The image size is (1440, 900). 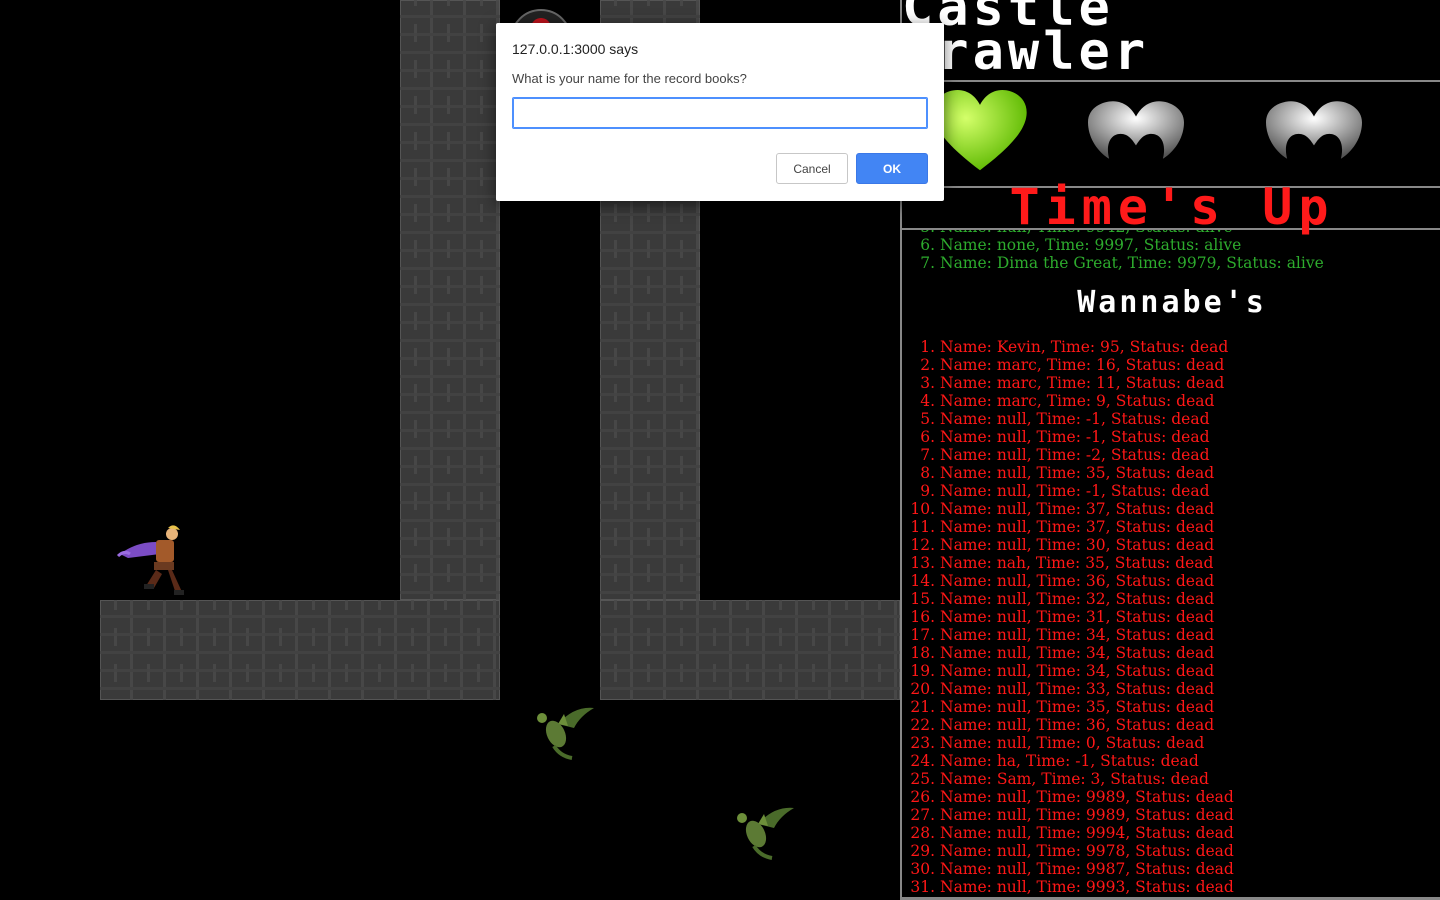 What do you see at coordinates (1190, 545) in the screenshot?
I see `wannabe-entry: Name: null, Time: 30, Status: dead` at bounding box center [1190, 545].